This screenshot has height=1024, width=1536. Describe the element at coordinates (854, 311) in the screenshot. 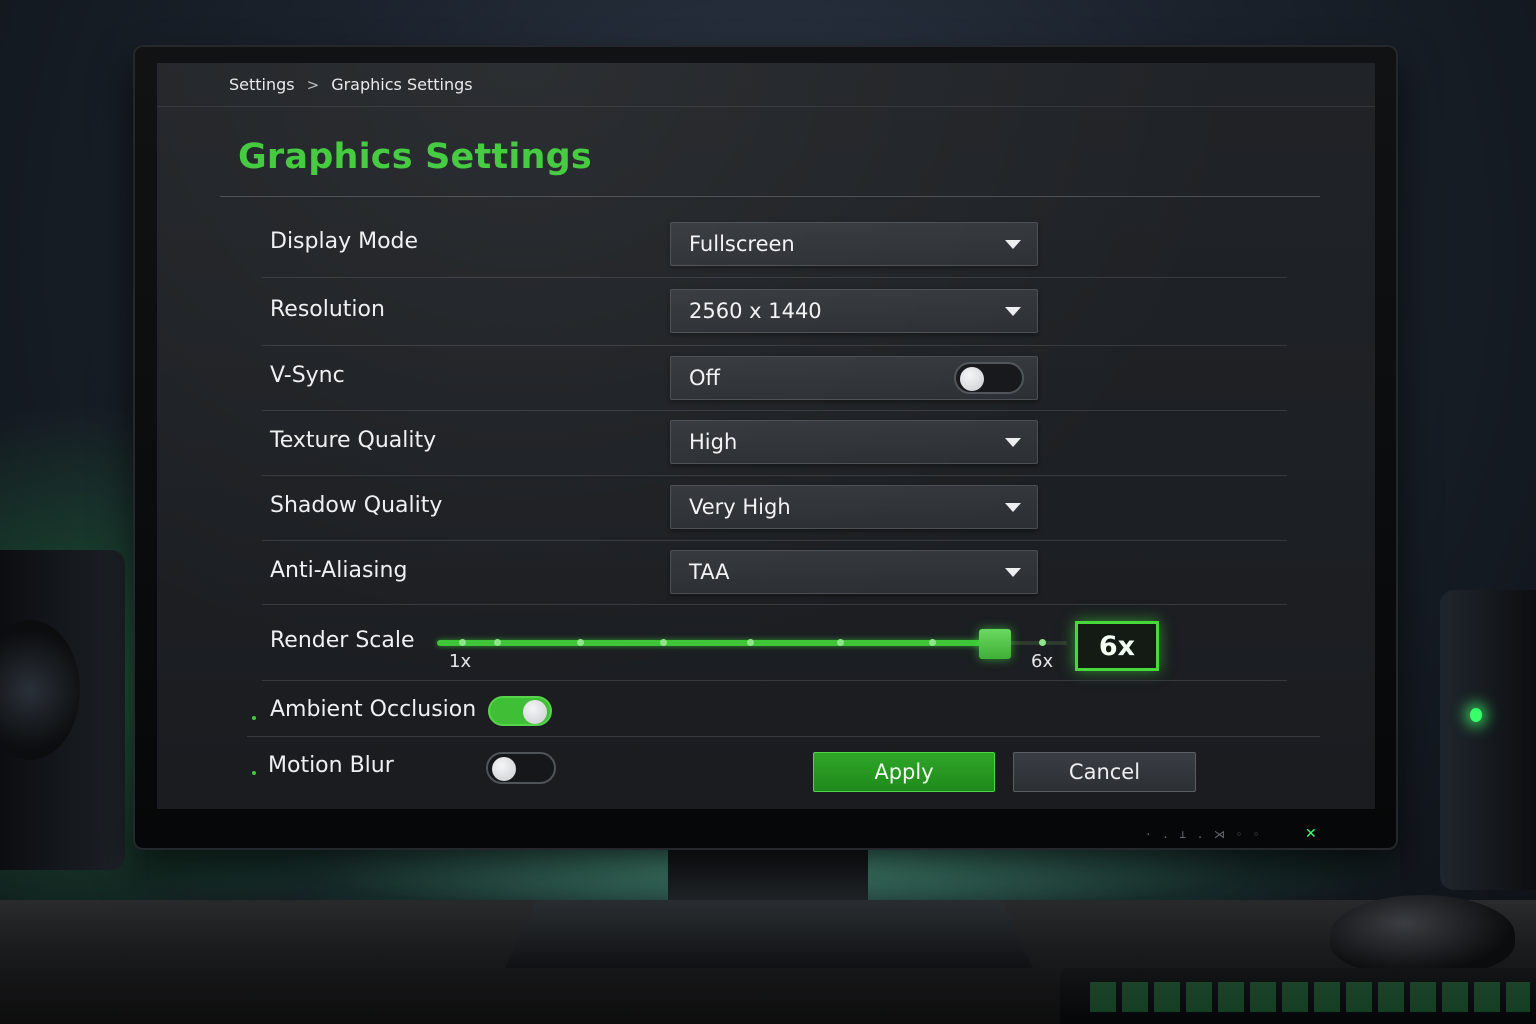

I see `resolution-dropdown: 2560 x 1440` at that location.